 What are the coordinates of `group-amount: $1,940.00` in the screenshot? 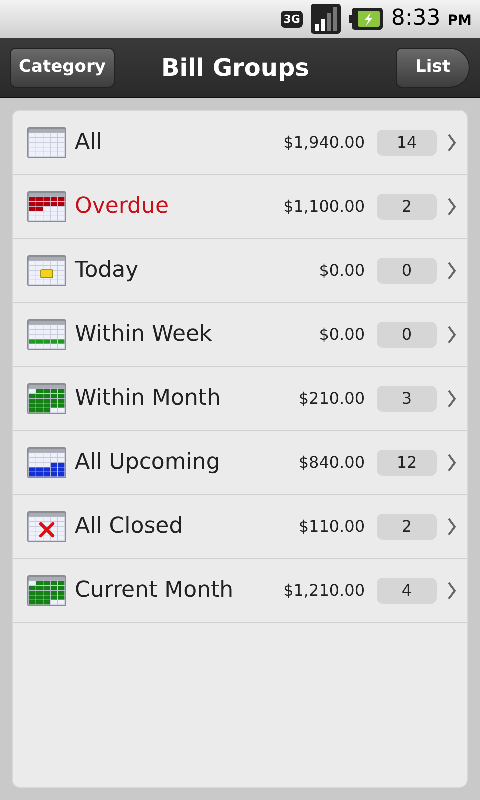 It's located at (324, 143).